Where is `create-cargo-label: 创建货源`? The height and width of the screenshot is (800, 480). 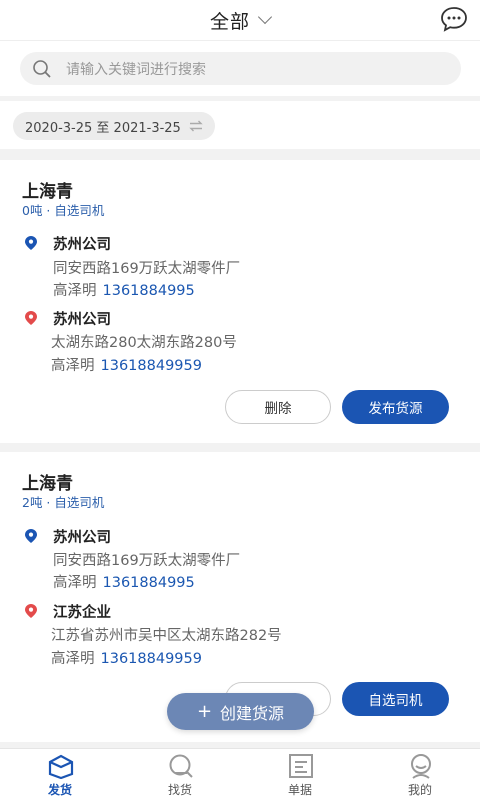
create-cargo-label: 创建货源 is located at coordinates (252, 713).